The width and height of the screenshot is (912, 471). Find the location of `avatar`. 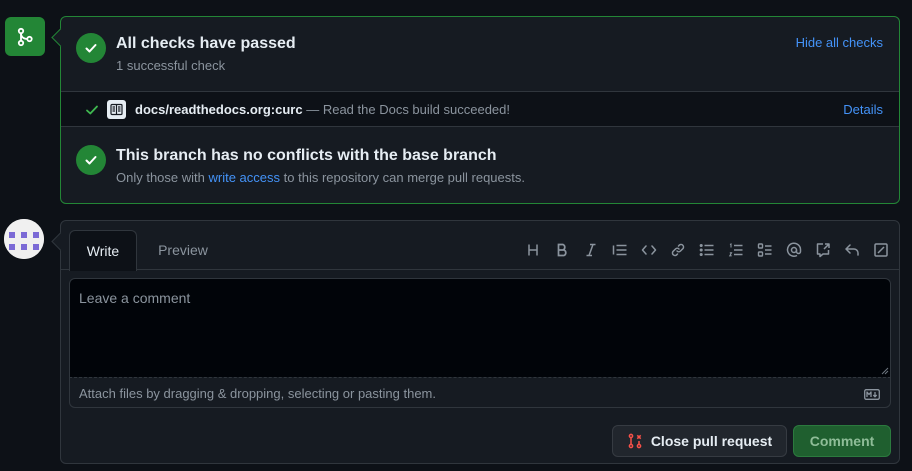

avatar is located at coordinates (24, 239).